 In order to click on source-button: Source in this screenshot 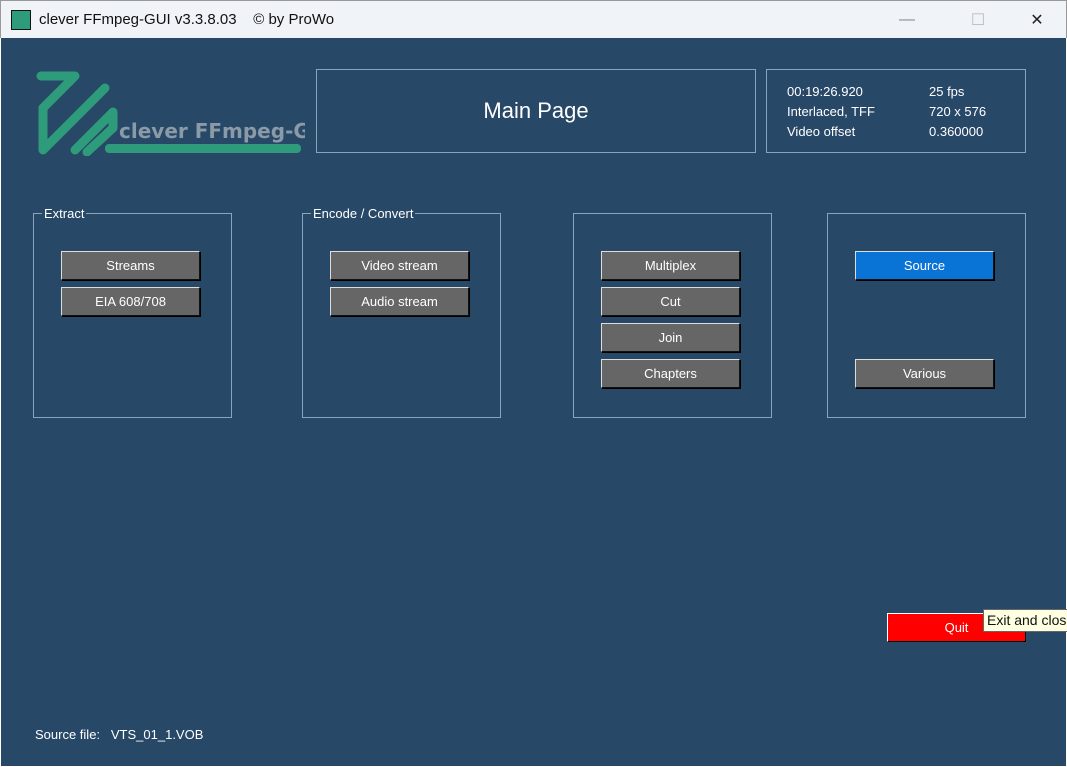, I will do `click(924, 265)`.